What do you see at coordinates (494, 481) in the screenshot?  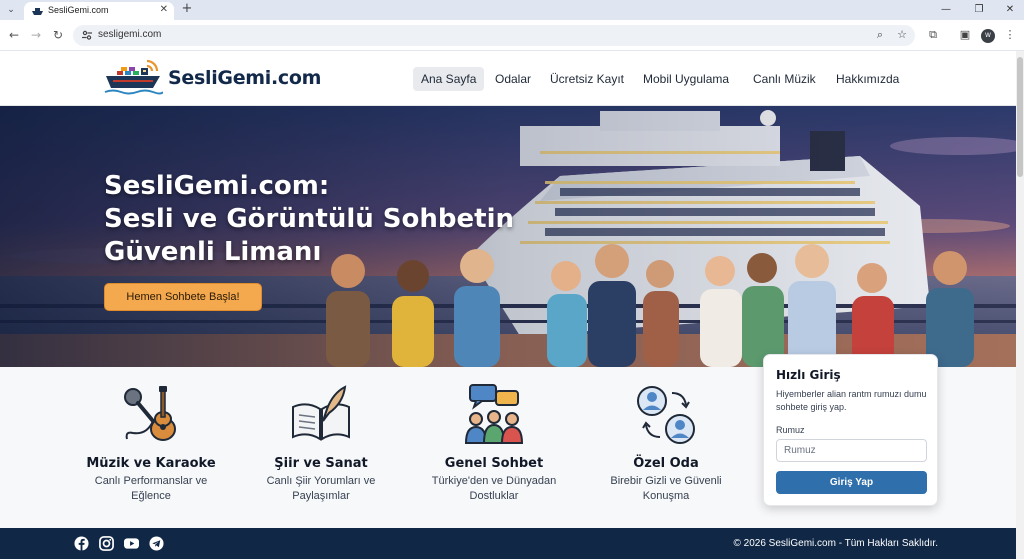 I see `feature-desc-line: Türkiye'den ve Dünyadan` at bounding box center [494, 481].